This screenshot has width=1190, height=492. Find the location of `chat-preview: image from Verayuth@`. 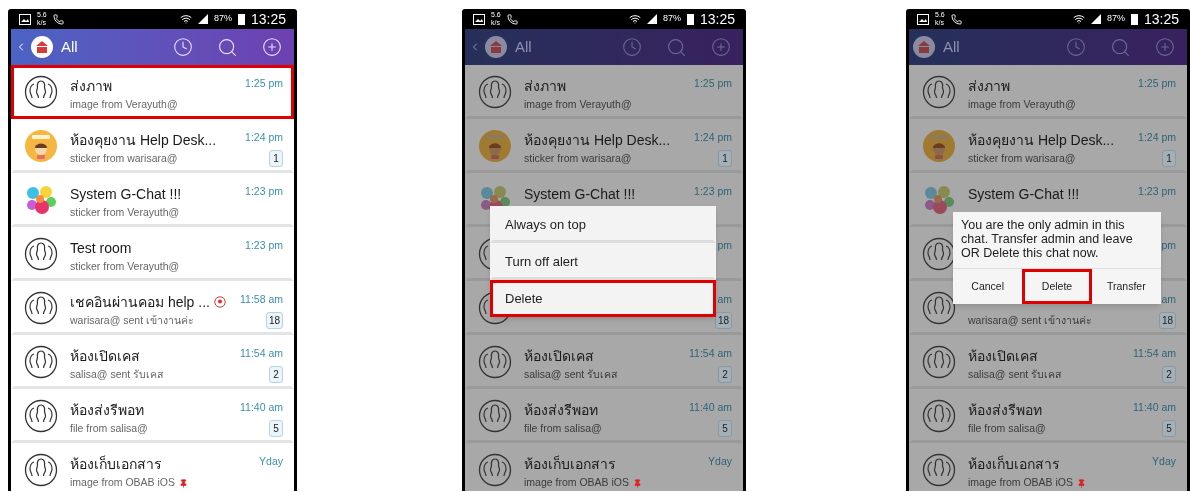

chat-preview: image from Verayuth@ is located at coordinates (1022, 105).